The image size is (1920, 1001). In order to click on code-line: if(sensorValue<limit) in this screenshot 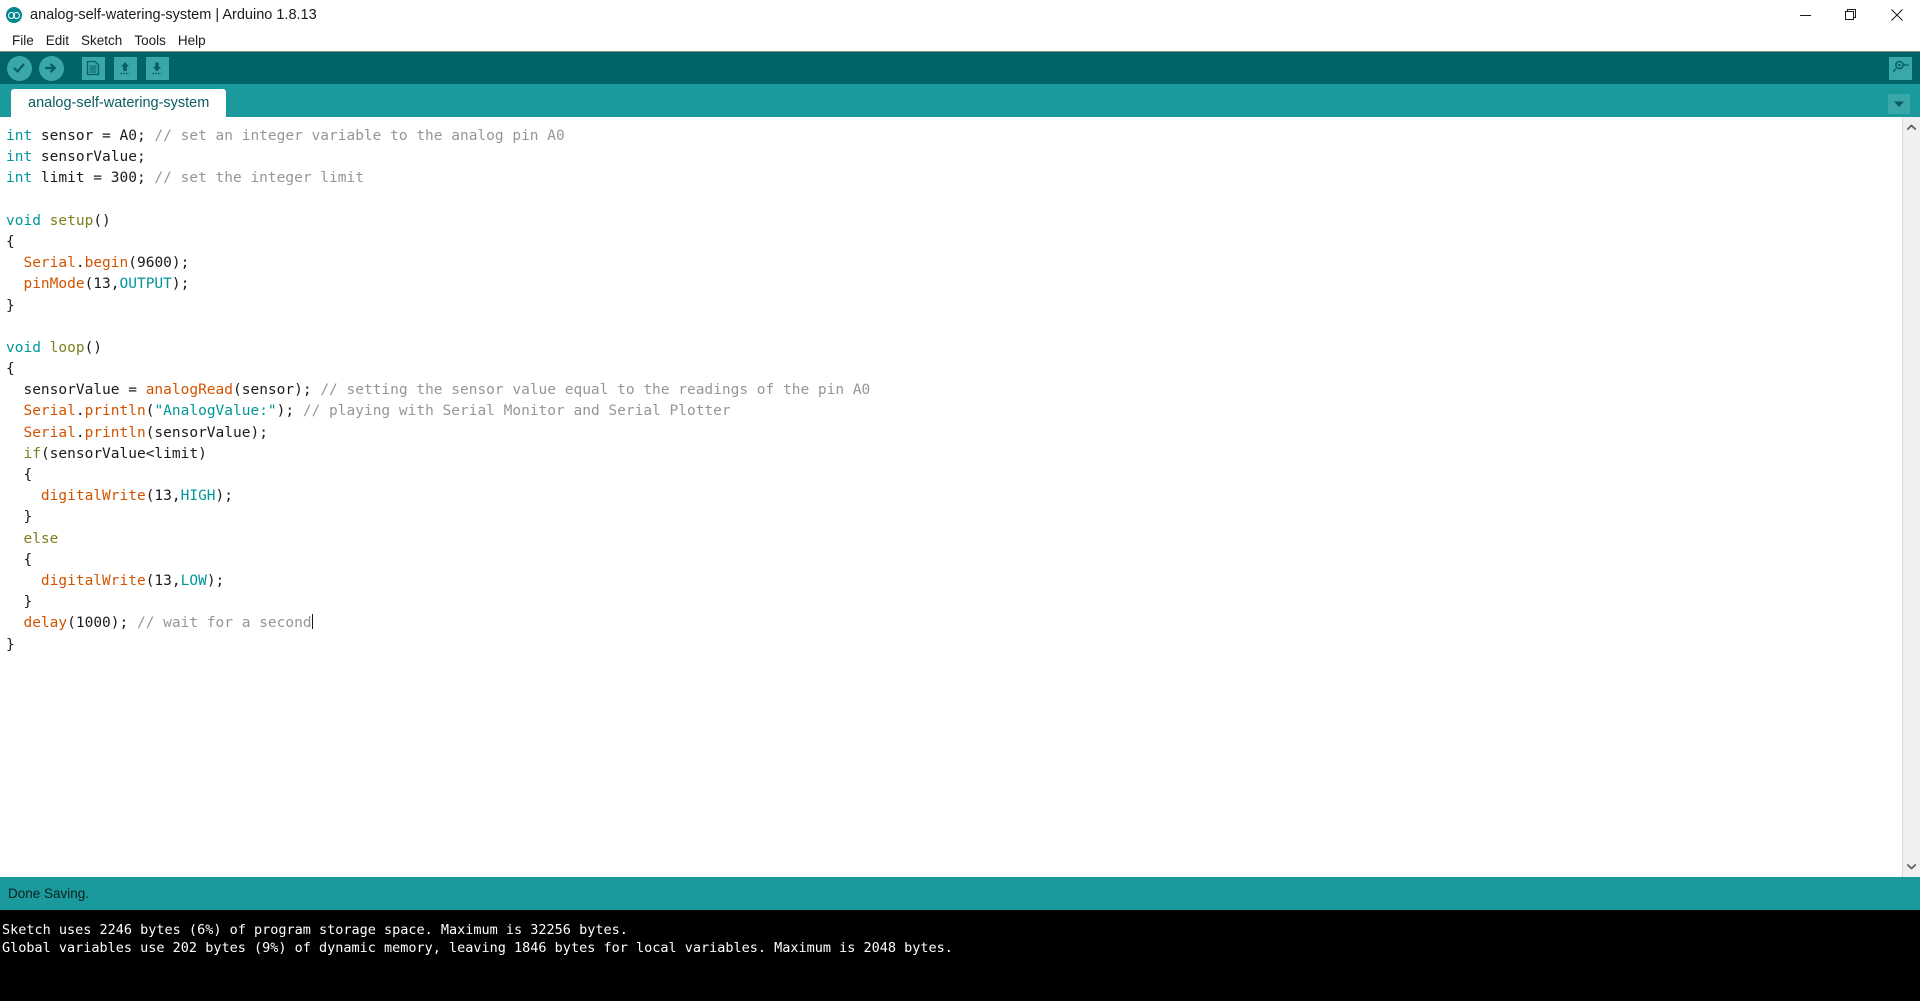, I will do `click(954, 454)`.